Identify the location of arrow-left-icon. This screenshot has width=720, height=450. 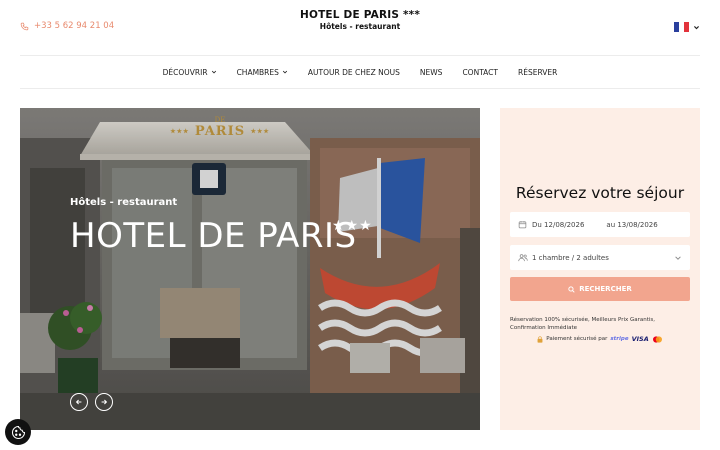
(78, 402).